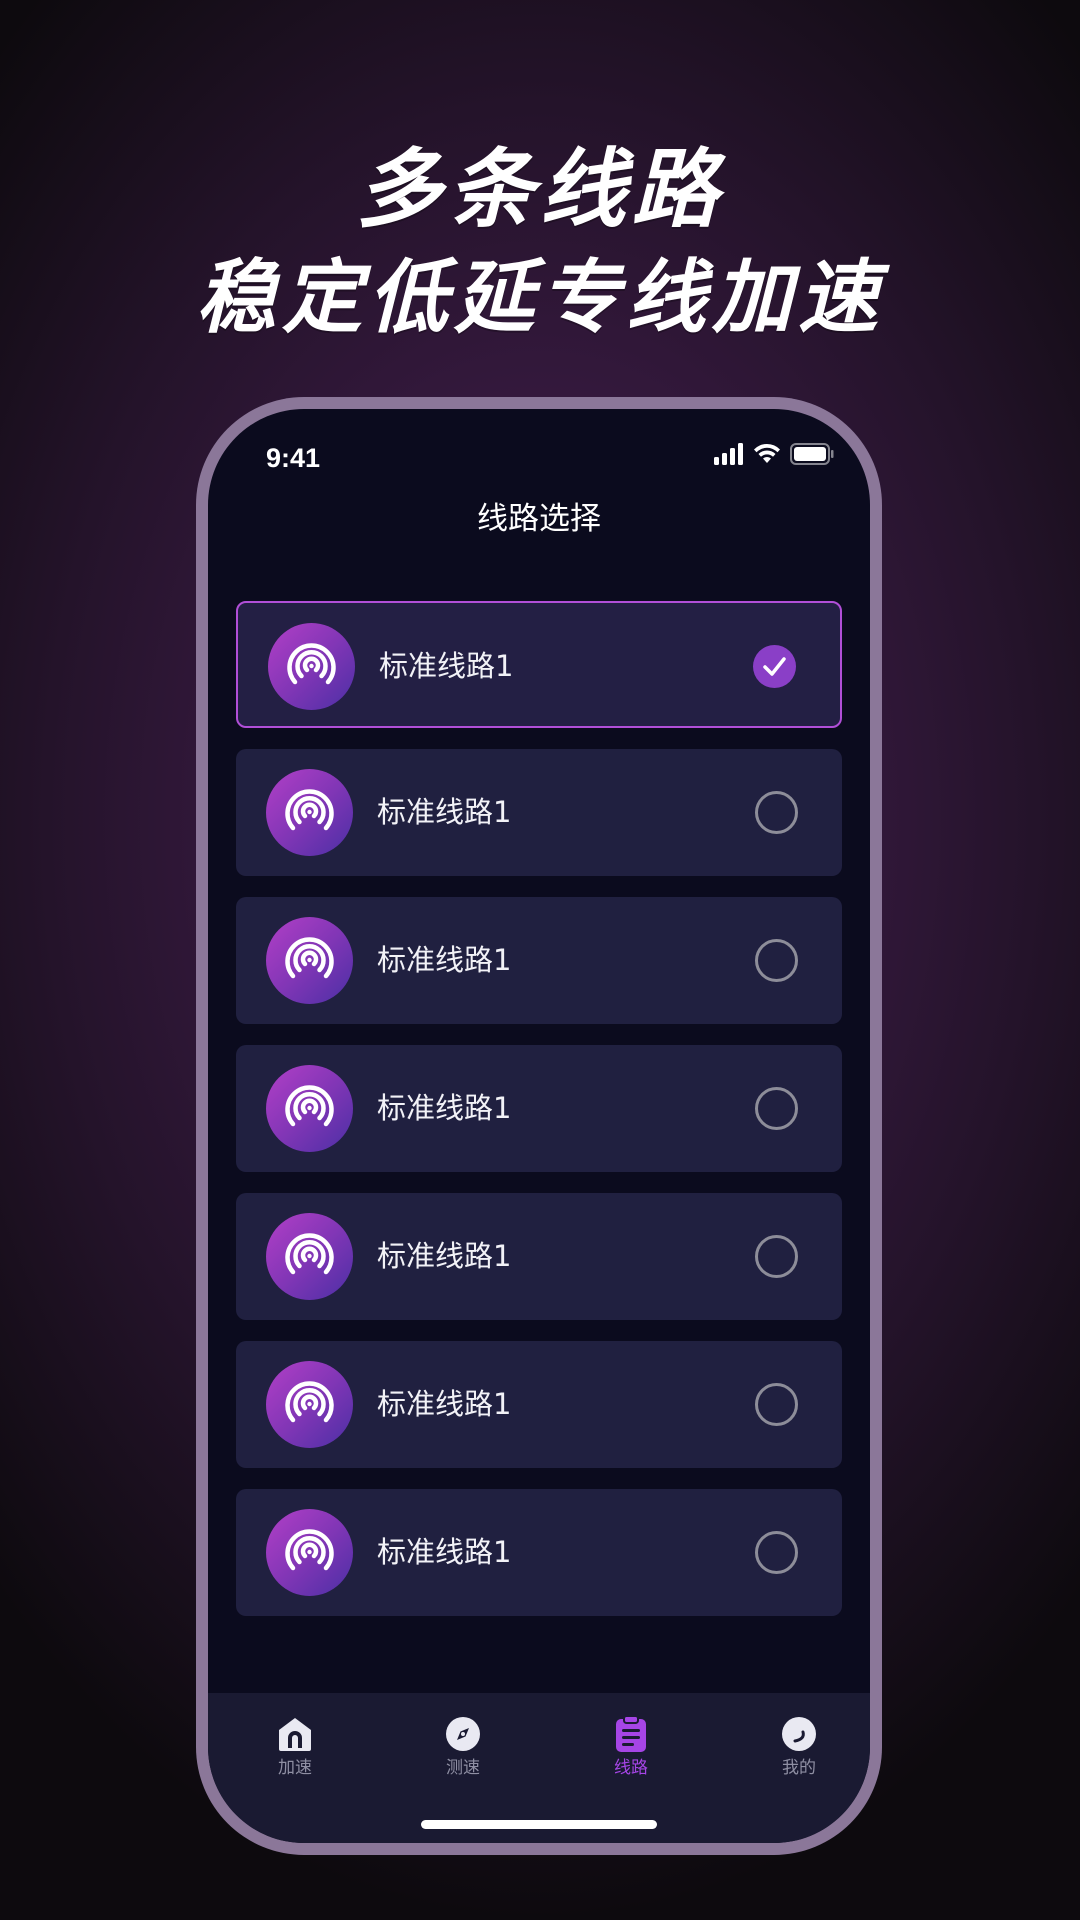 This screenshot has width=1080, height=1920. I want to click on page-title: 线路选择, so click(539, 519).